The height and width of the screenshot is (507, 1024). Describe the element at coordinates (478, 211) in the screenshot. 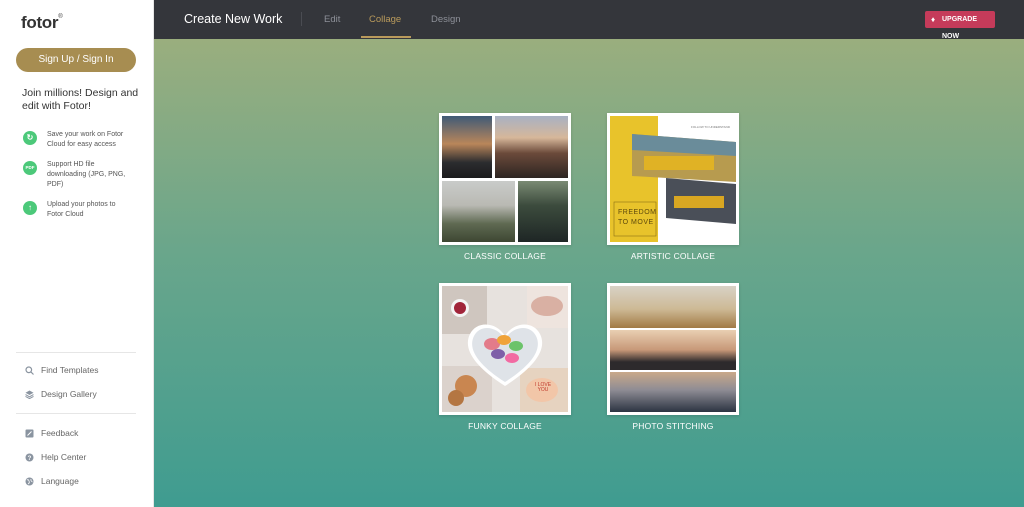

I see `photo-photographer` at that location.